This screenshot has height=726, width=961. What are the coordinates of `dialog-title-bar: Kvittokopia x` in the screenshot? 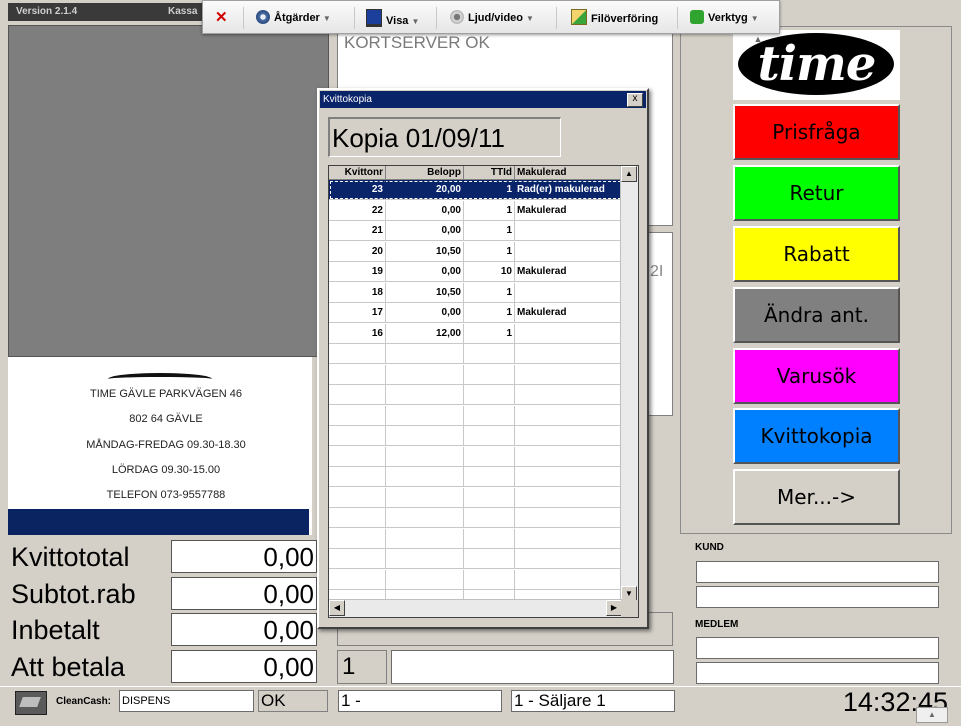 It's located at (483, 99).